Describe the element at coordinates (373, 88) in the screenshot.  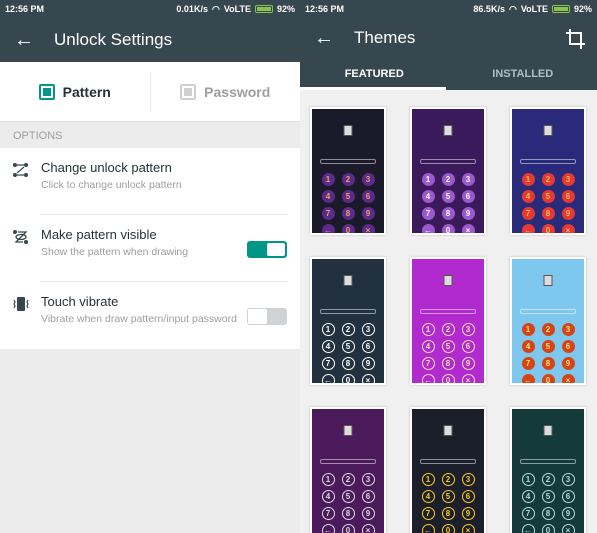
I see `tab-indicator` at that location.